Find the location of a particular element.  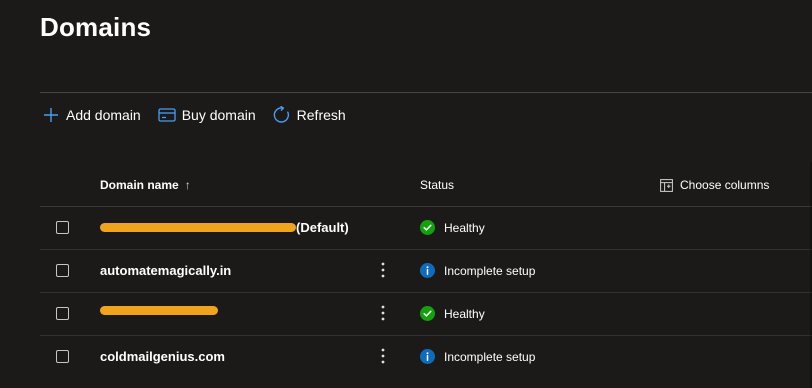

domain-name: (Default) is located at coordinates (224, 227).